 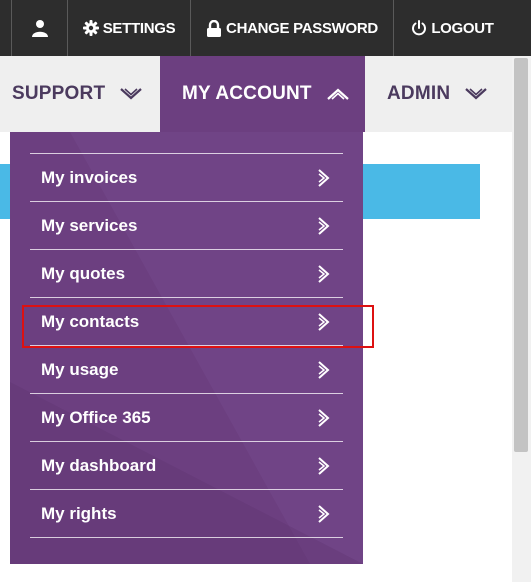 What do you see at coordinates (462, 28) in the screenshot?
I see `logout-label: LOGOUT` at bounding box center [462, 28].